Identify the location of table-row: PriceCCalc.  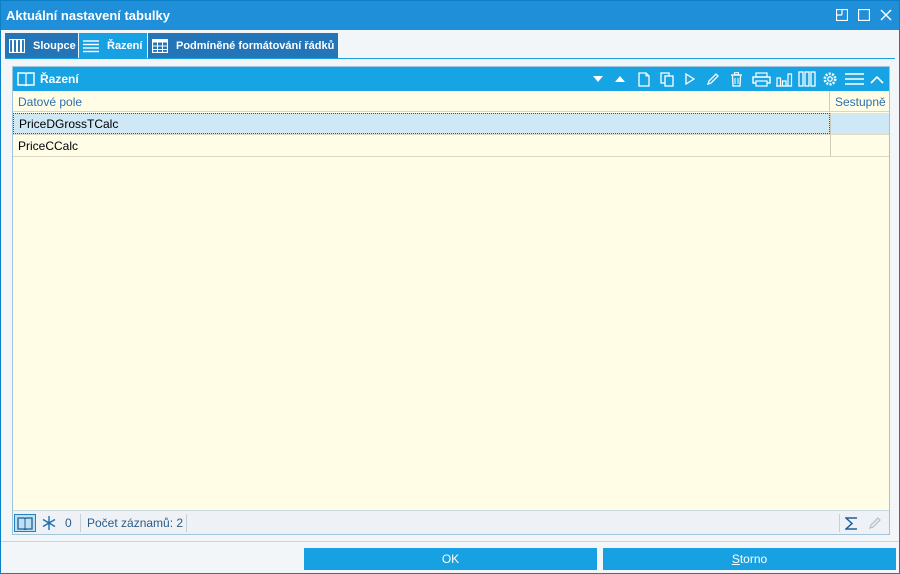
(451, 146).